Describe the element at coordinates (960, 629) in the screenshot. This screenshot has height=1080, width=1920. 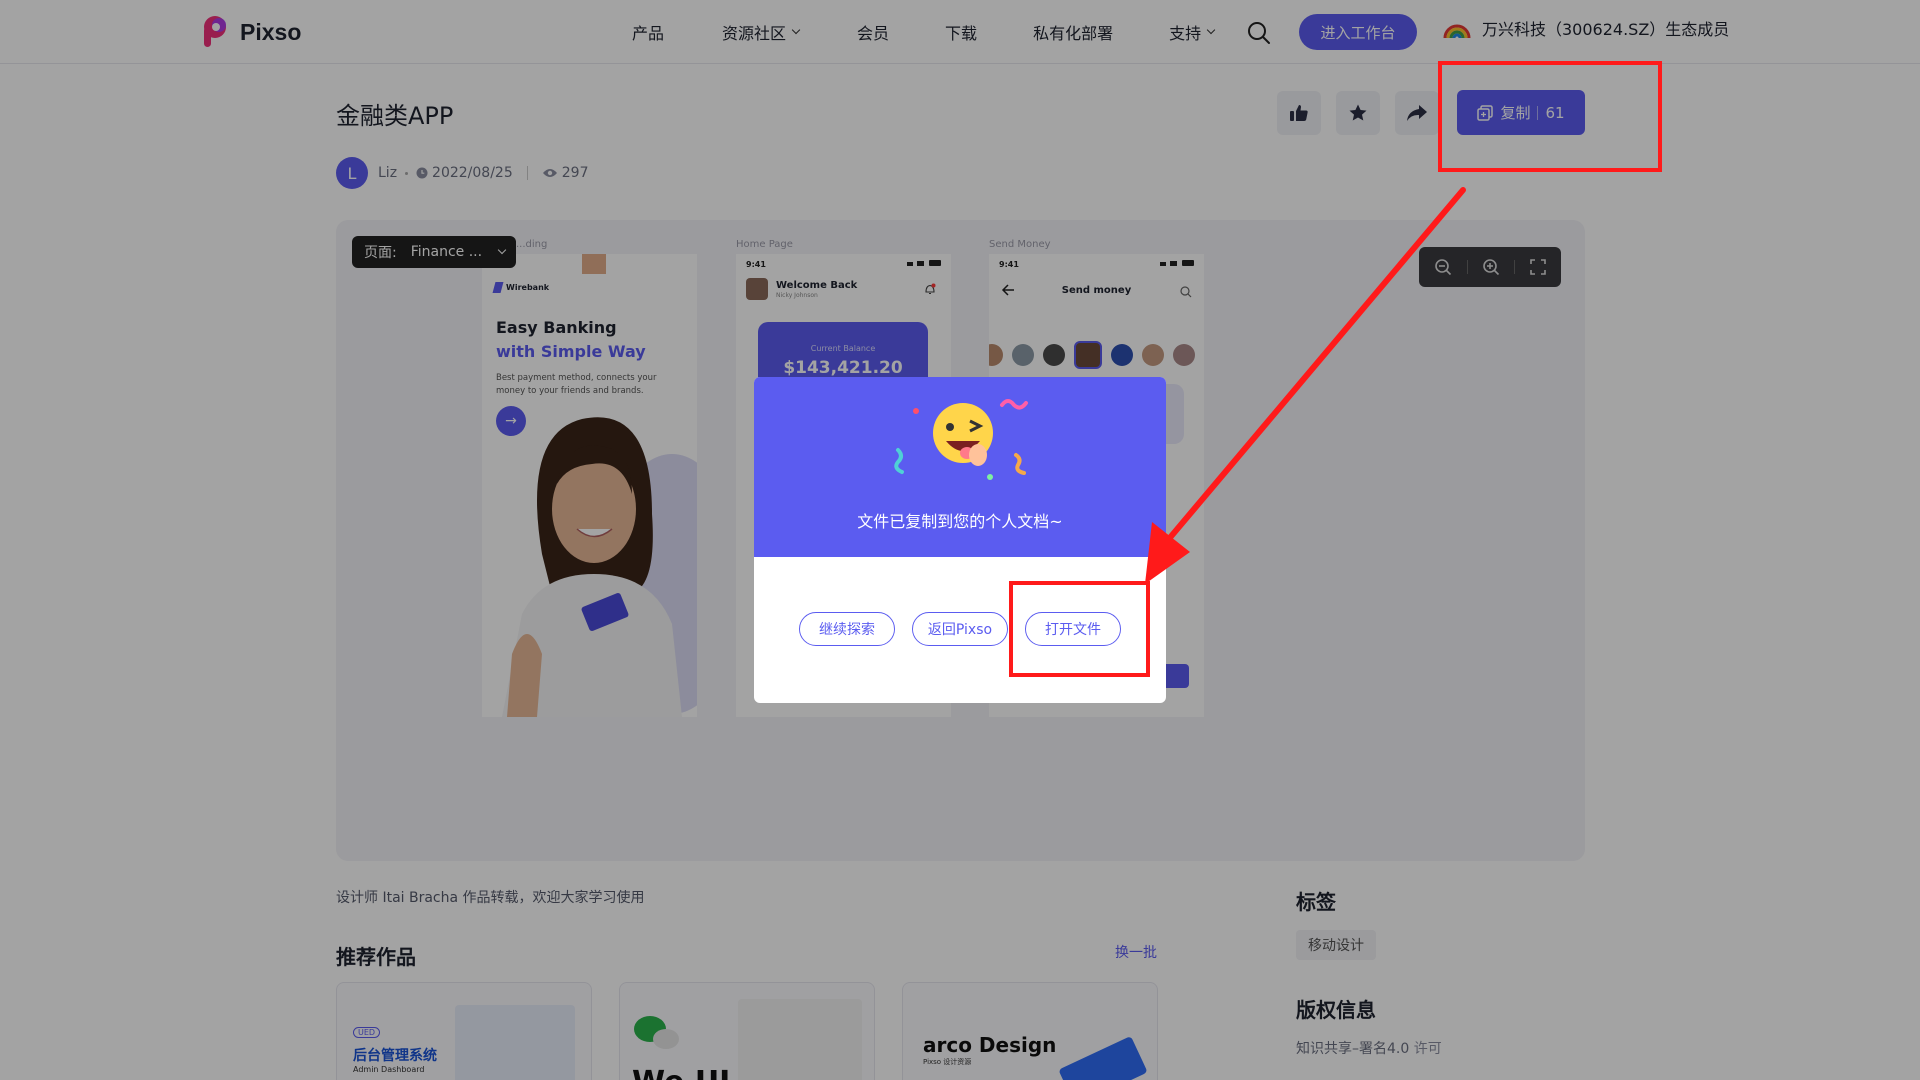
I see `back-to-pixso-button: 返回Pixso` at that location.